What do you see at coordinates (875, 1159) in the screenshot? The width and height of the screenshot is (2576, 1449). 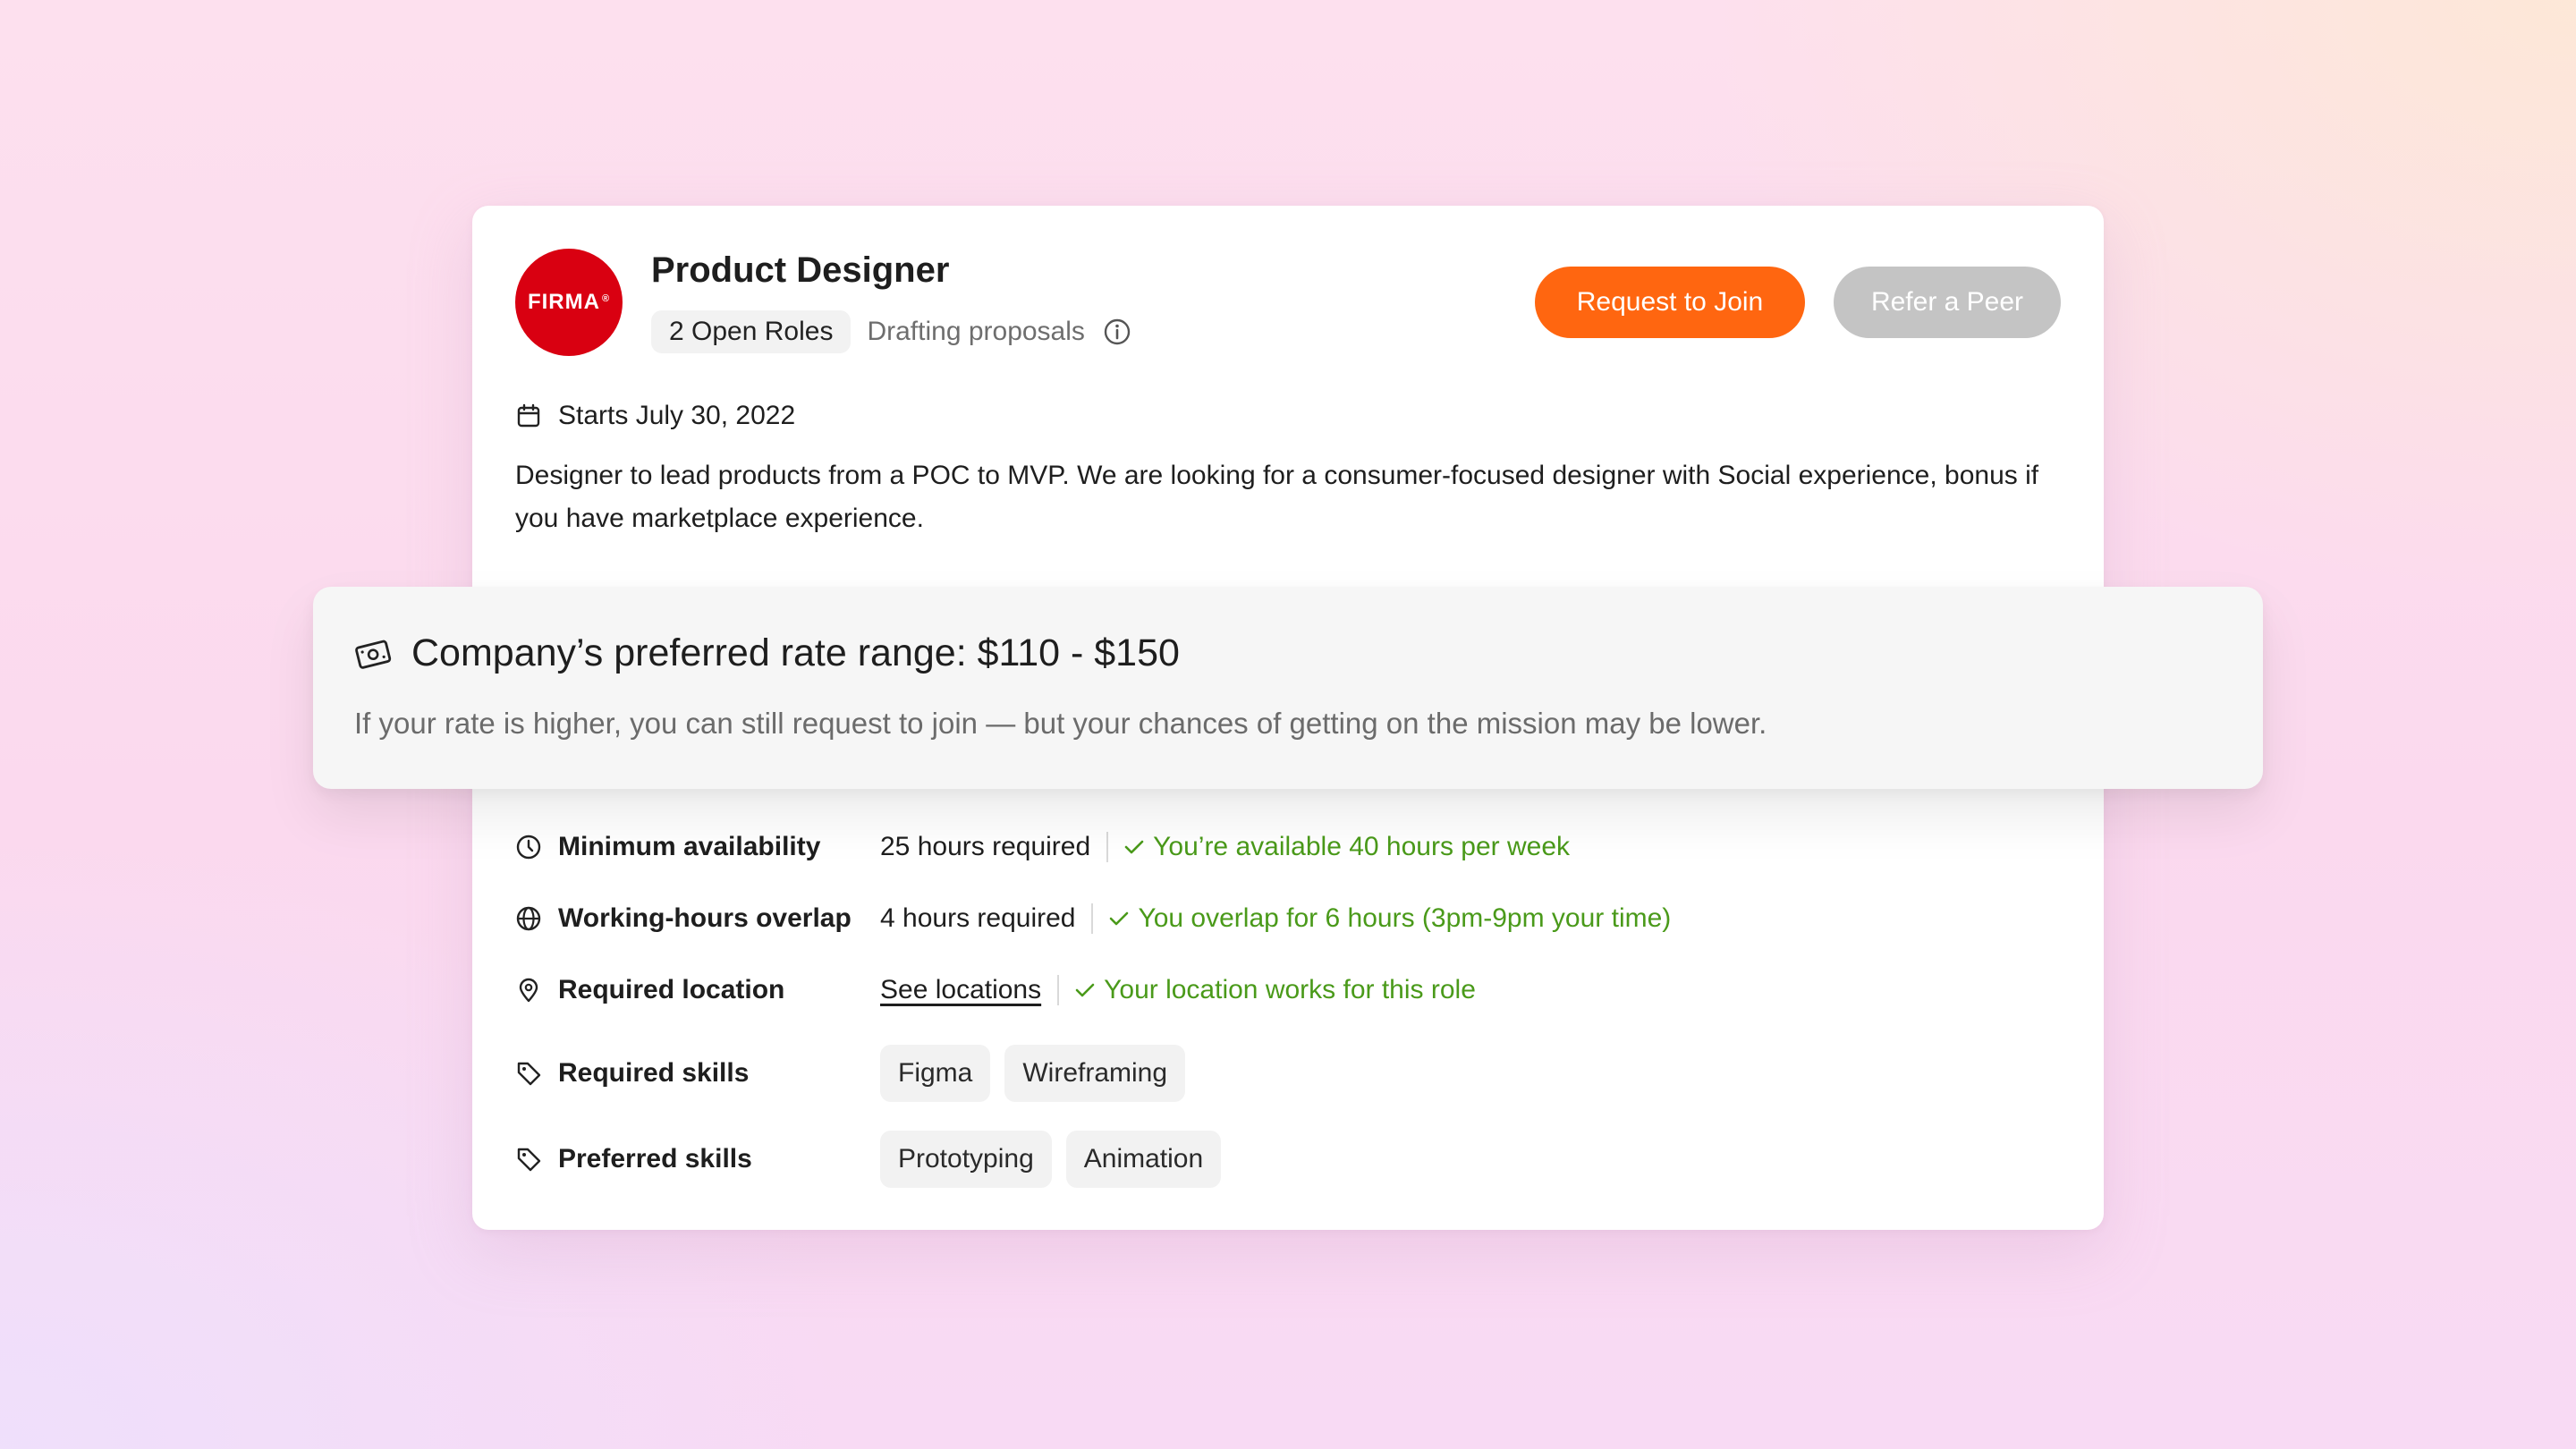 I see `requirement-preferred-skills: Preferred skills Prototyping Animation` at bounding box center [875, 1159].